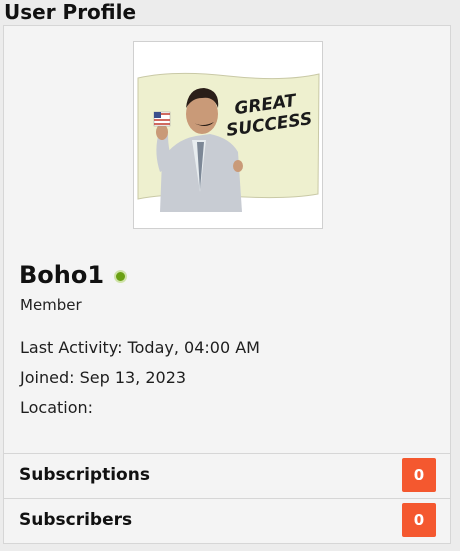 This screenshot has width=460, height=551. What do you see at coordinates (121, 276) in the screenshot?
I see `online-status-icon` at bounding box center [121, 276].